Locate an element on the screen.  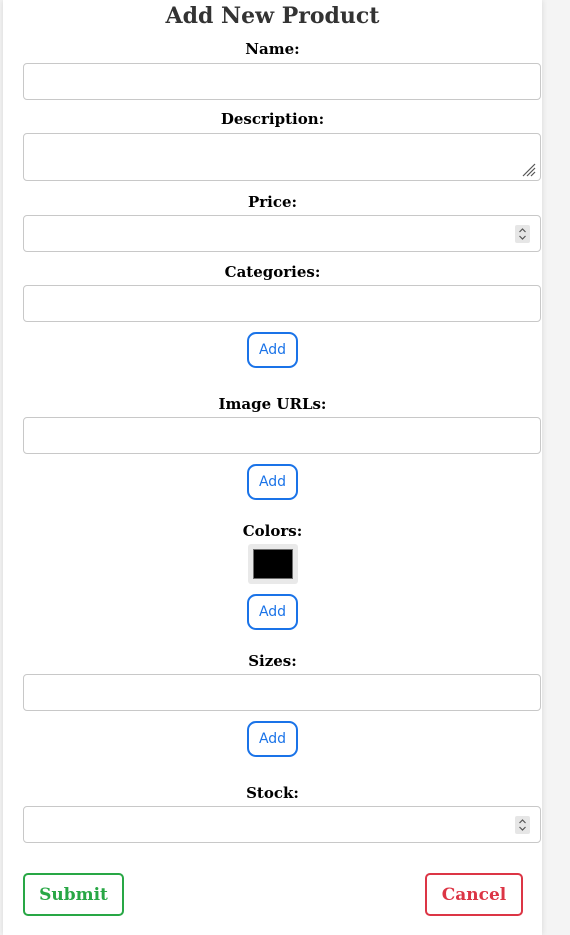
resize-handle-icon is located at coordinates (529, 170).